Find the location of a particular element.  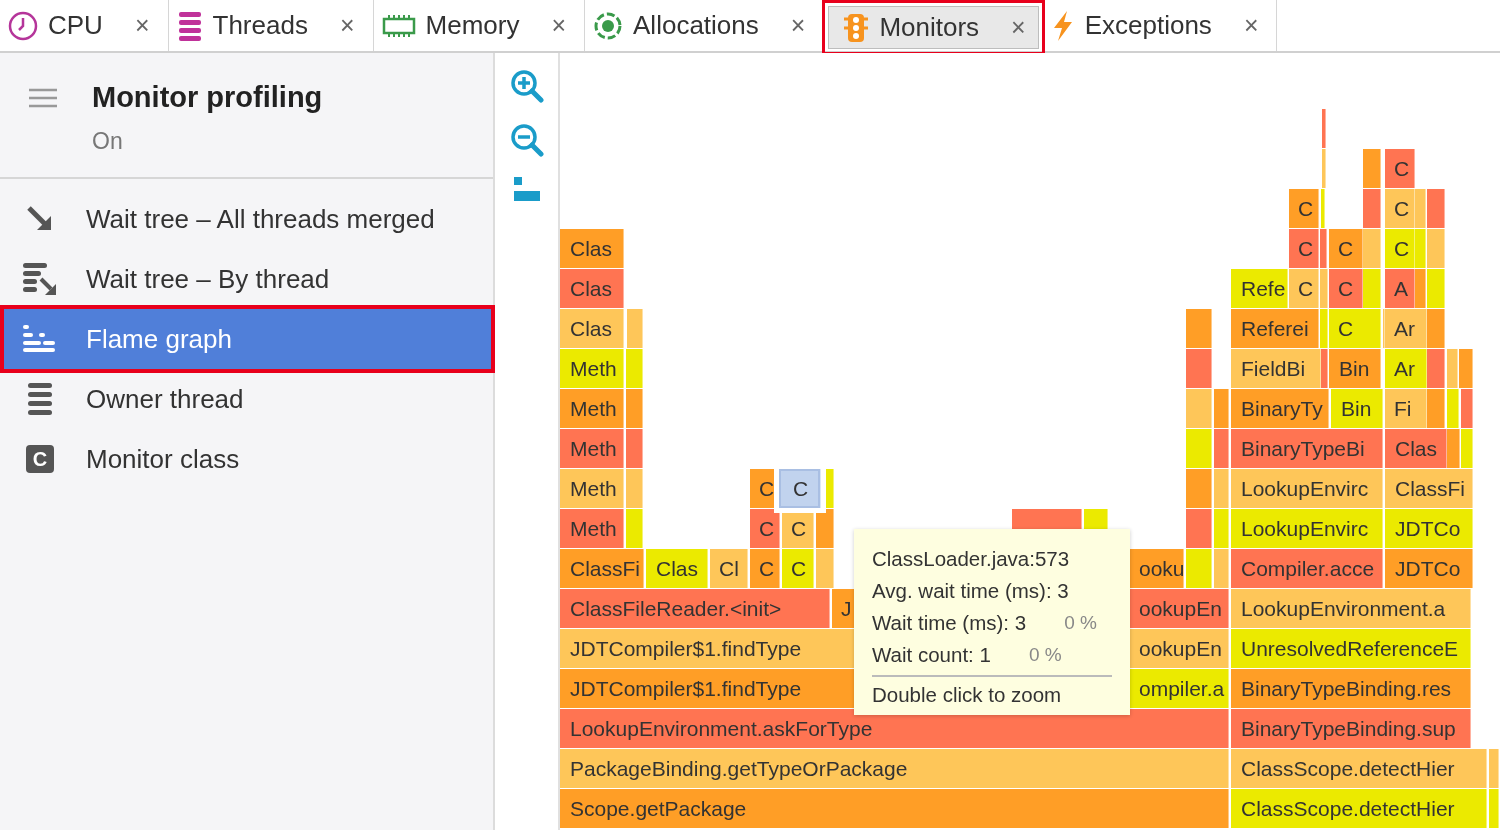

tab: Memory × is located at coordinates (479, 25).